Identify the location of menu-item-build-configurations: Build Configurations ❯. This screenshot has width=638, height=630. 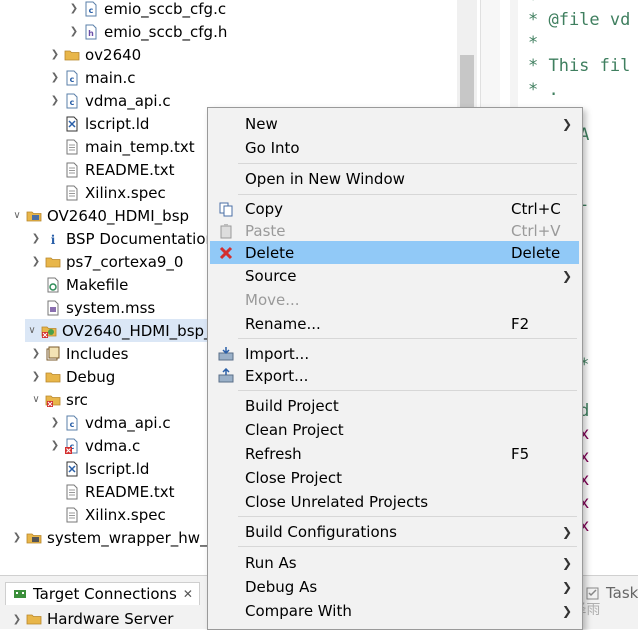
(394, 531).